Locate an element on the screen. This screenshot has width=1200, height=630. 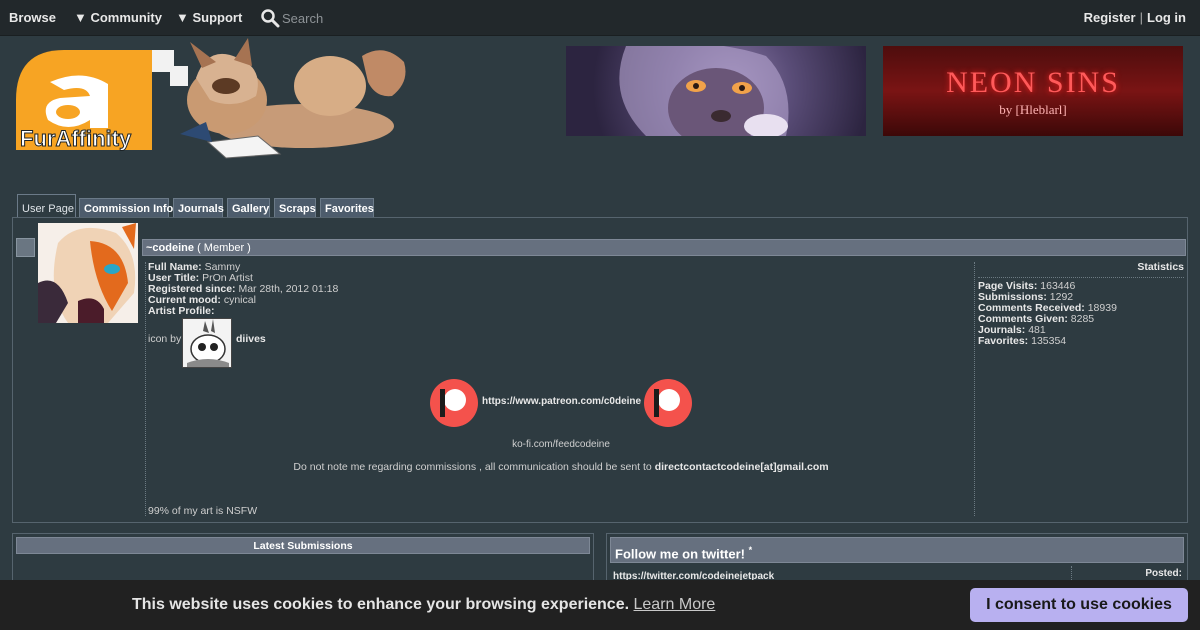
username: ~codeine is located at coordinates (170, 248).